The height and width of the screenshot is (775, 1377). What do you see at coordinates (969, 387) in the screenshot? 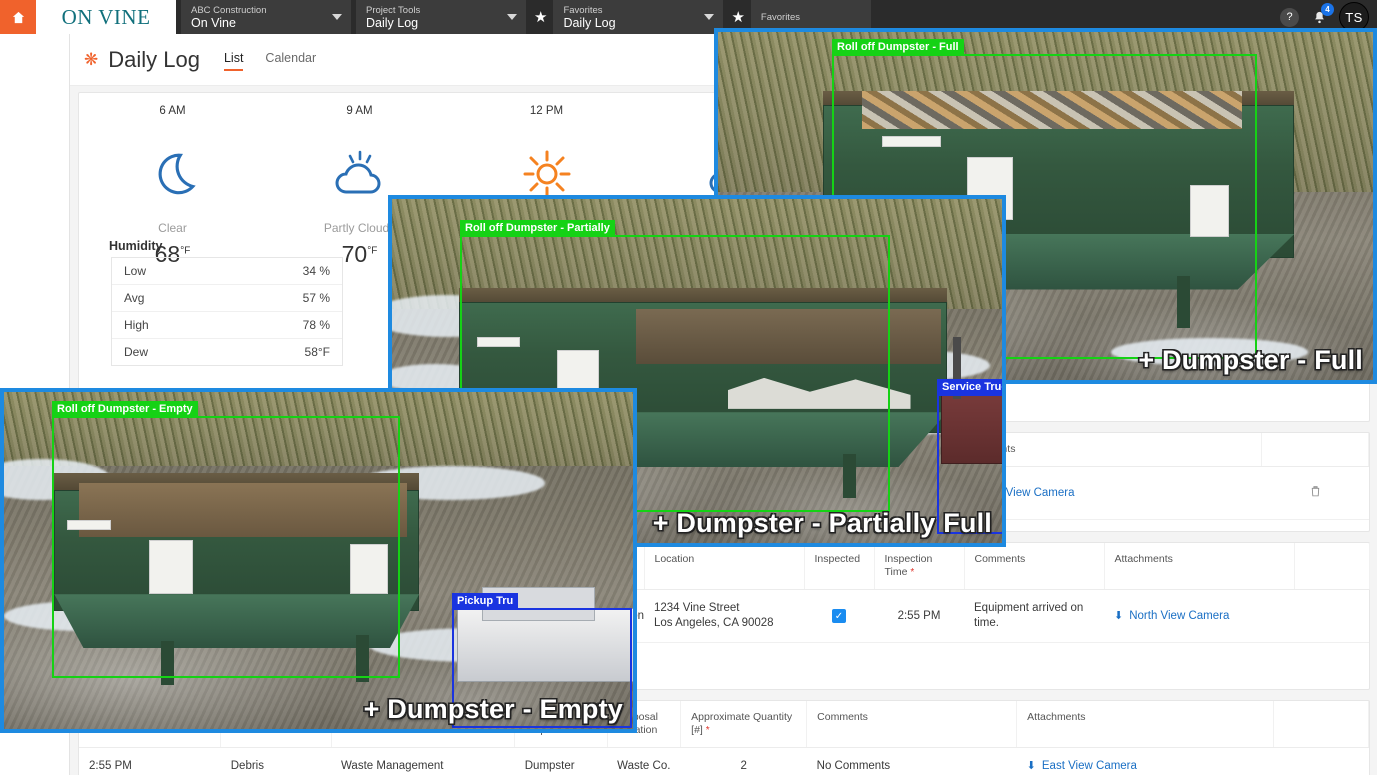
I see `bbox-label: Service Truc` at bounding box center [969, 387].